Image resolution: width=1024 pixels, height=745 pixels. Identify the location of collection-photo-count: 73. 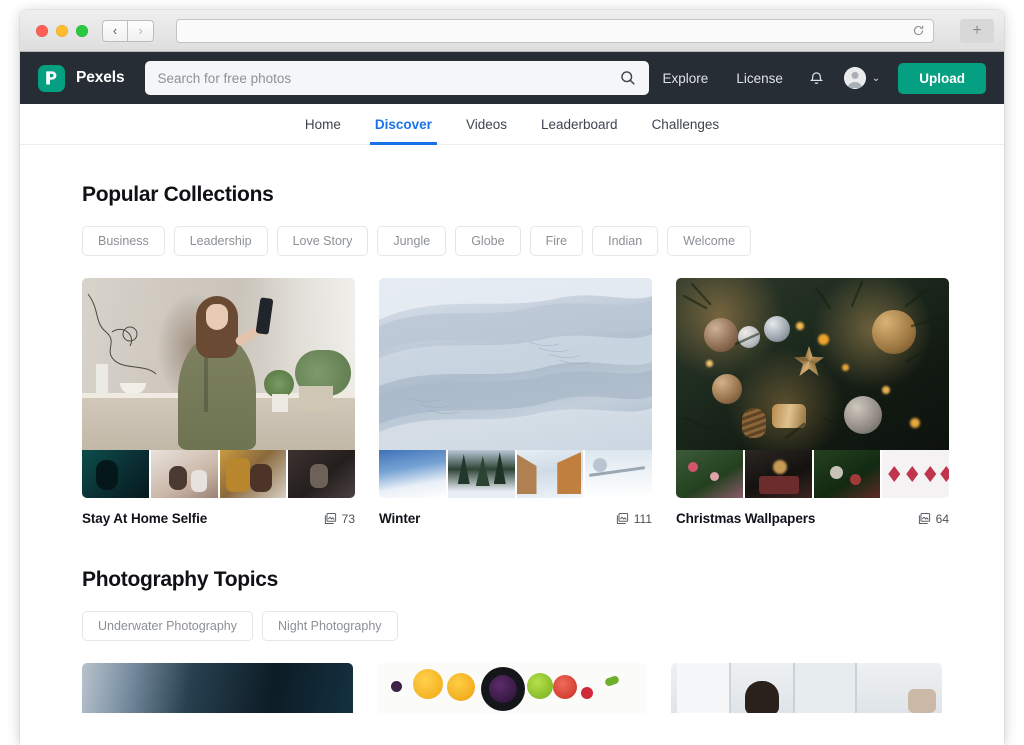
(339, 519).